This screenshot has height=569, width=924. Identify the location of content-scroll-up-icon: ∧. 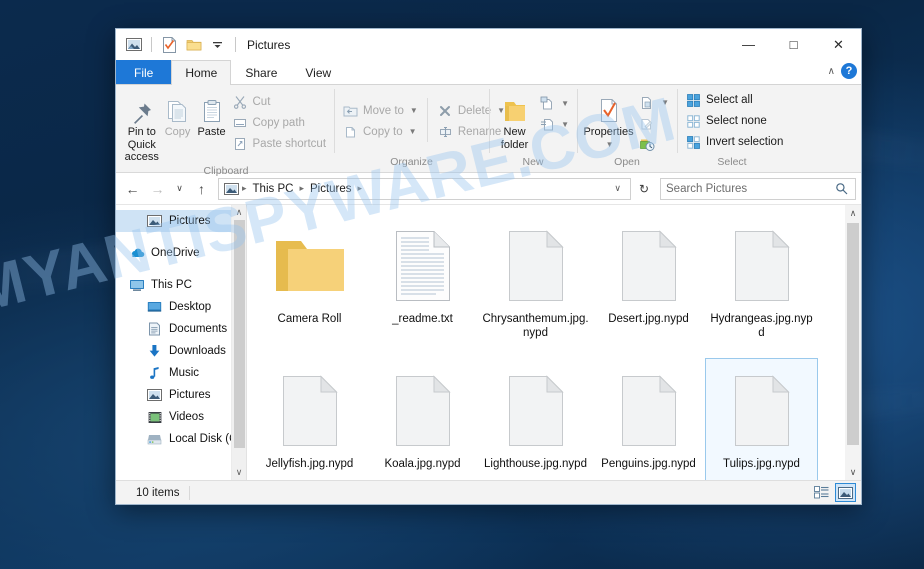
(853, 213).